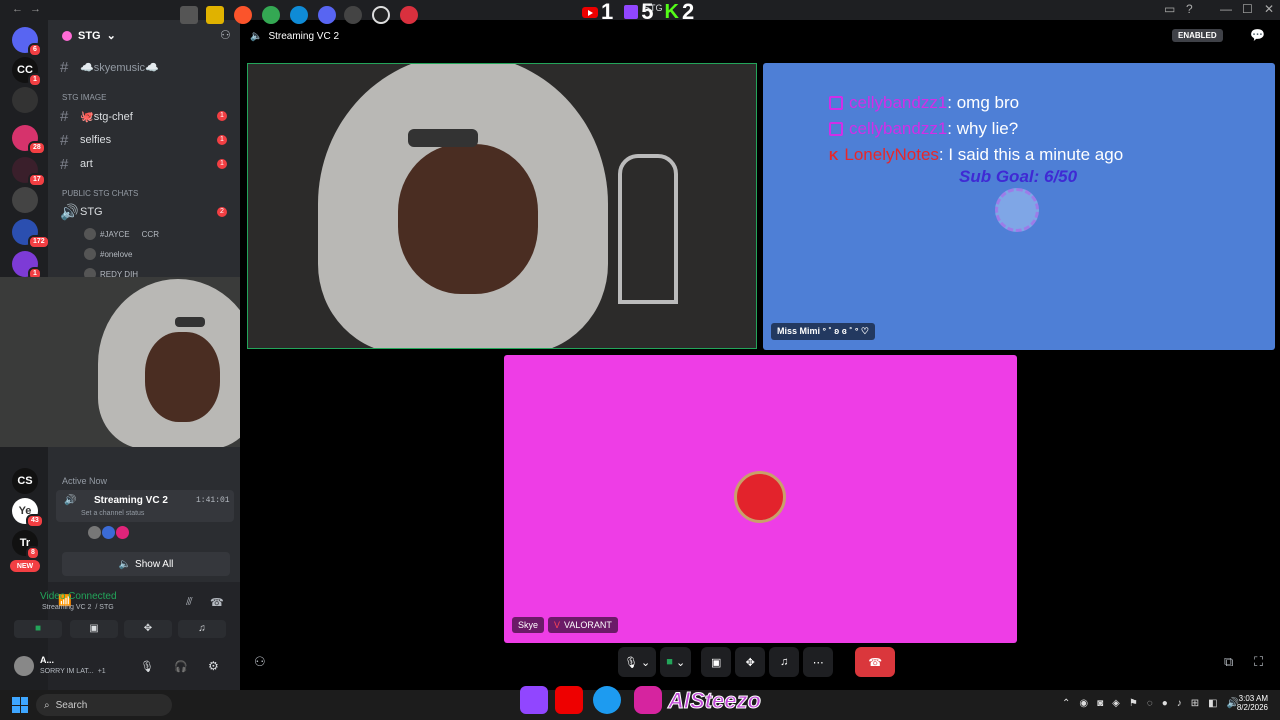  Describe the element at coordinates (147, 140) in the screenshot. I see `channel-selfies: # selfies 1` at that location.